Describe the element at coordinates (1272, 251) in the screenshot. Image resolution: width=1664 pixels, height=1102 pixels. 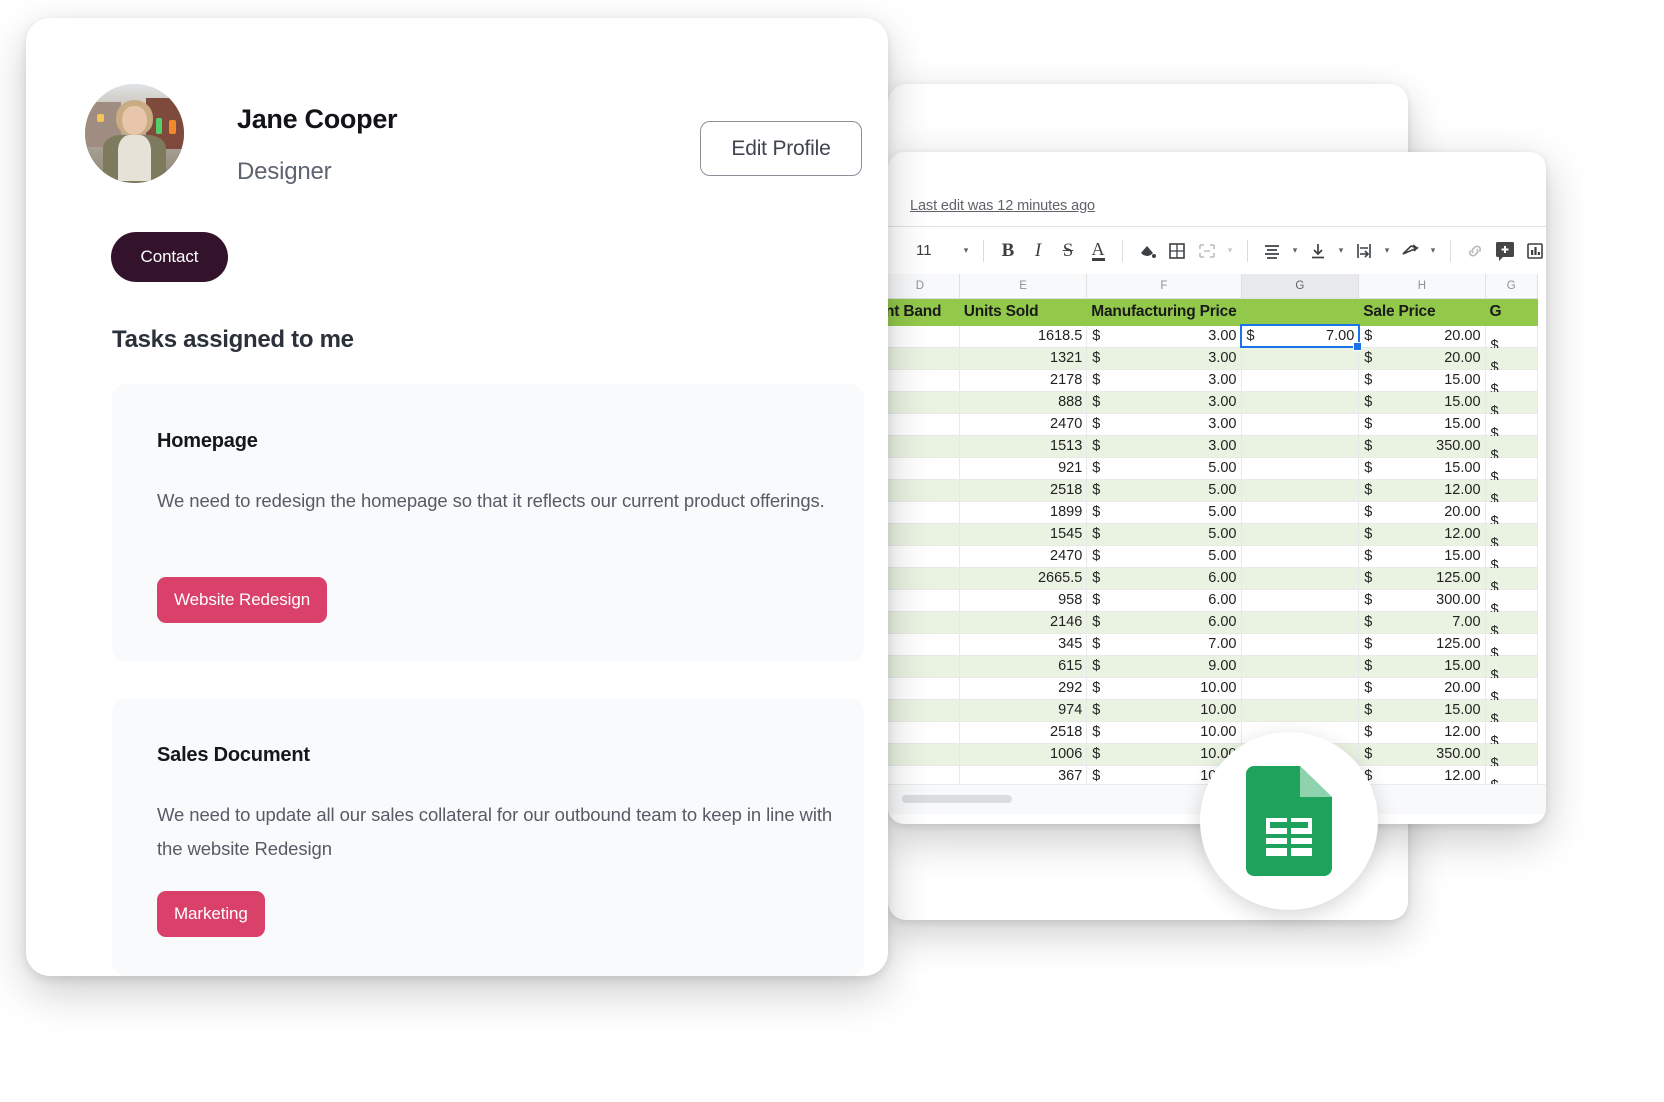
I see `horizontal-align-icon` at that location.